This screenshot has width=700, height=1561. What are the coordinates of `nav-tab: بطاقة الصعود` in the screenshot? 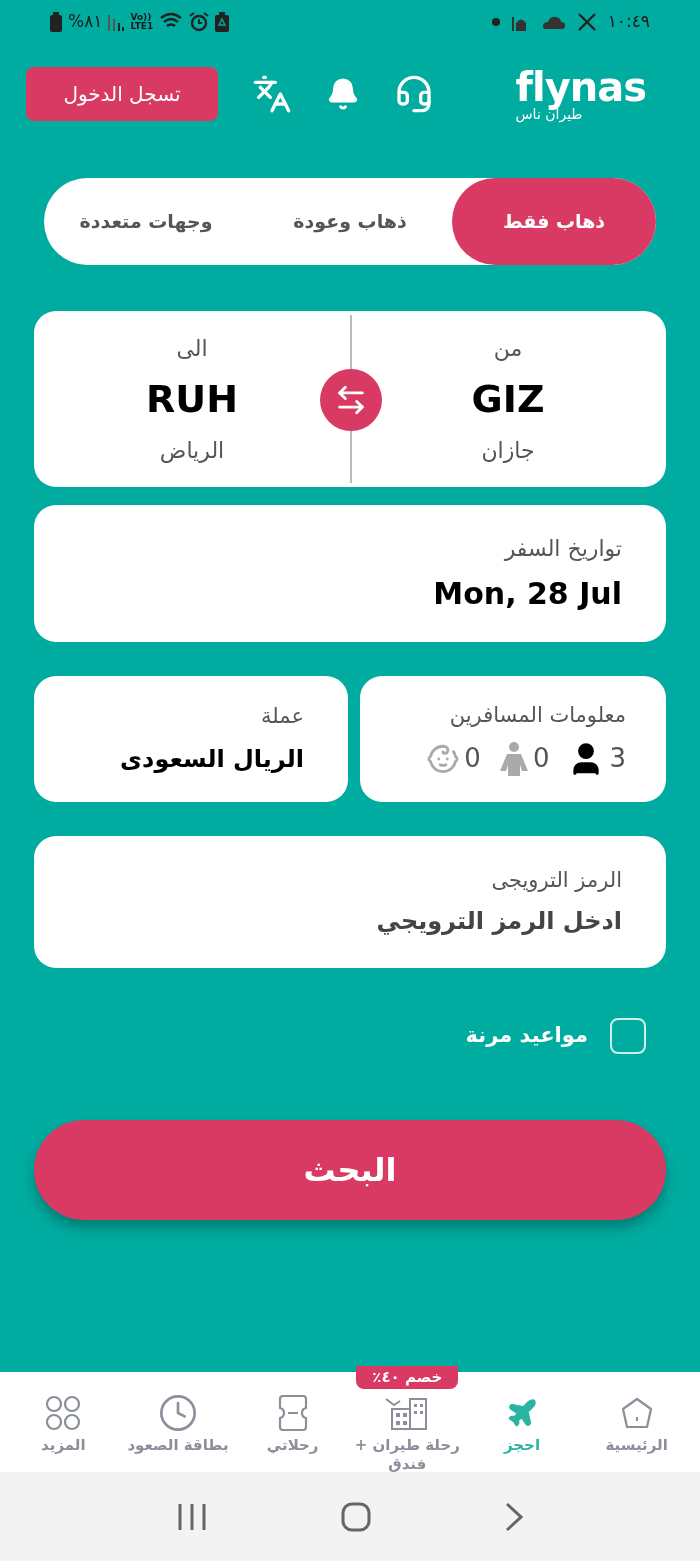 It's located at (178, 1423).